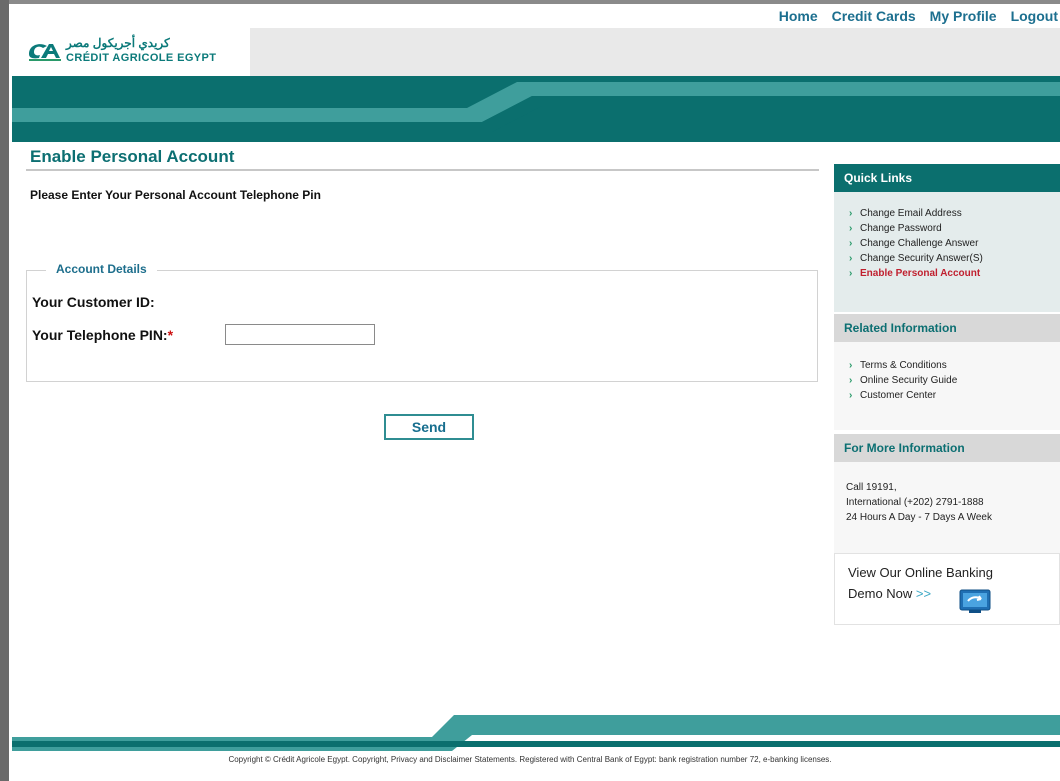 The image size is (1060, 781). Describe the element at coordinates (975, 601) in the screenshot. I see `demo-monitor-icon` at that location.